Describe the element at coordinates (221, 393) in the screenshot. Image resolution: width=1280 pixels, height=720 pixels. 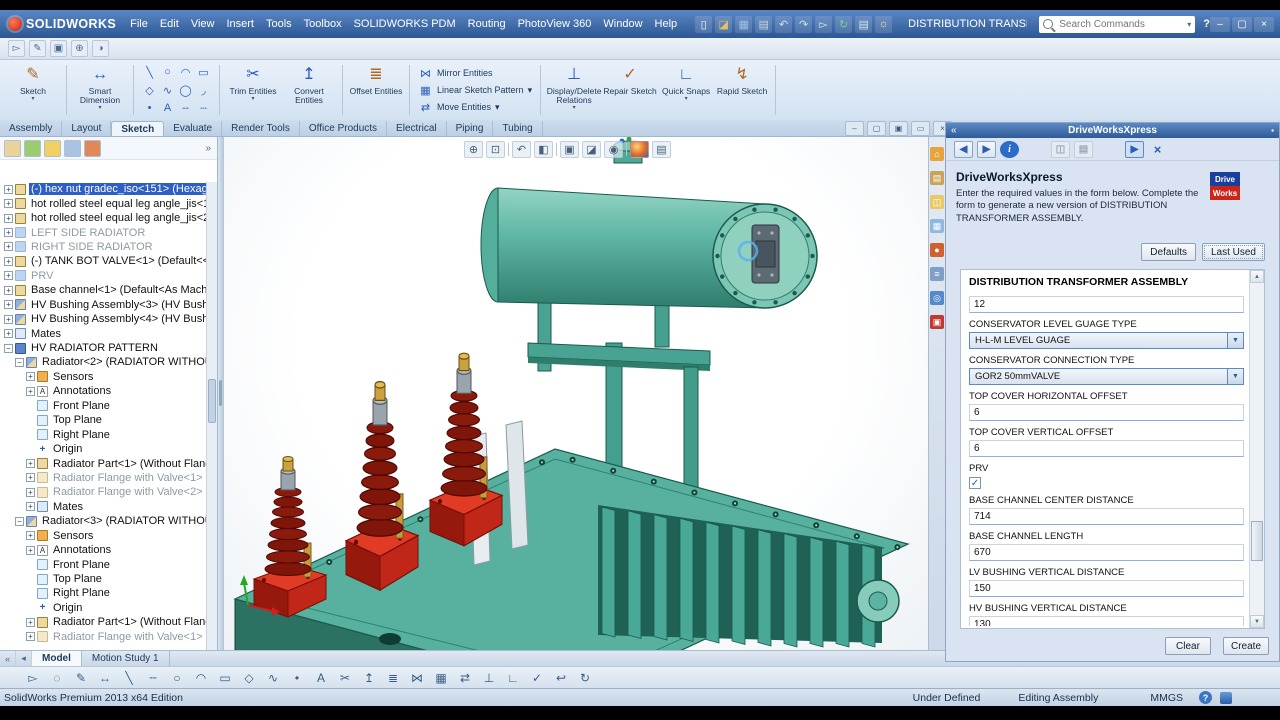
I see `panel-splitter` at that location.